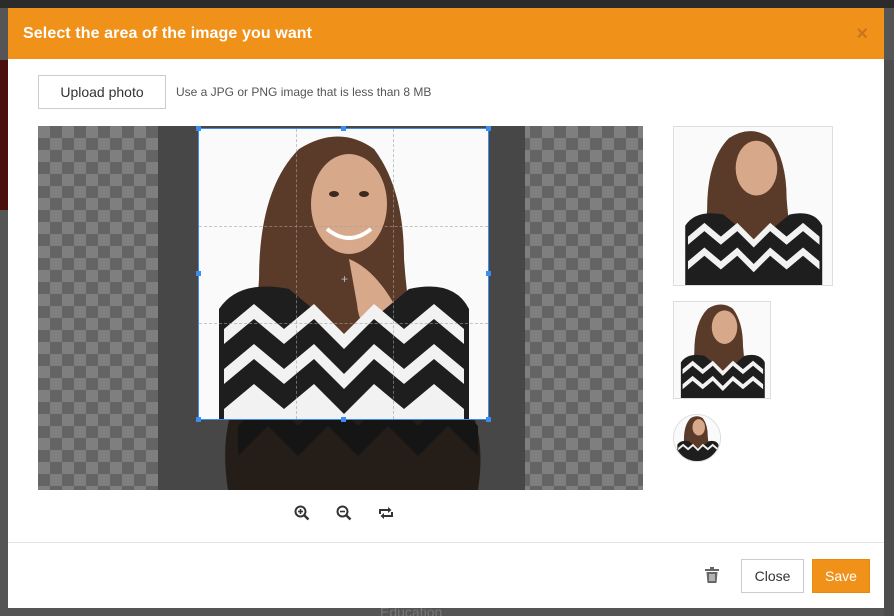 Image resolution: width=894 pixels, height=616 pixels. Describe the element at coordinates (446, 33) in the screenshot. I see `modal-header: Select the area of the image you want ×` at that location.